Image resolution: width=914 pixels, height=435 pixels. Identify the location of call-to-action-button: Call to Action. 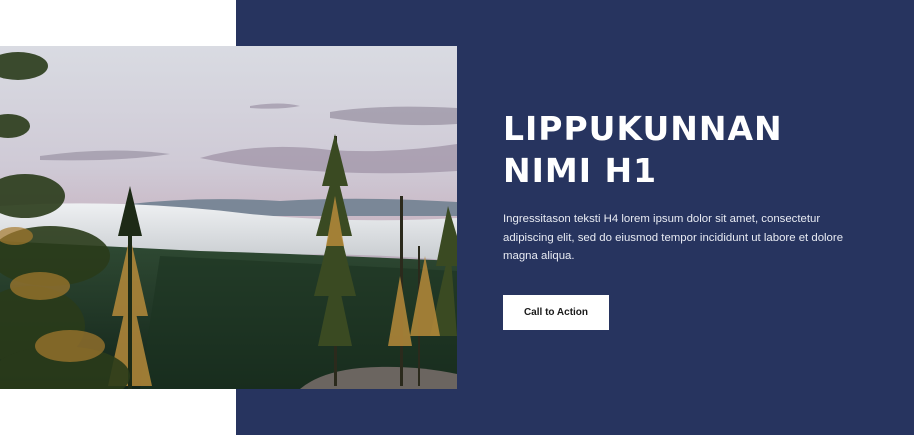
(556, 312).